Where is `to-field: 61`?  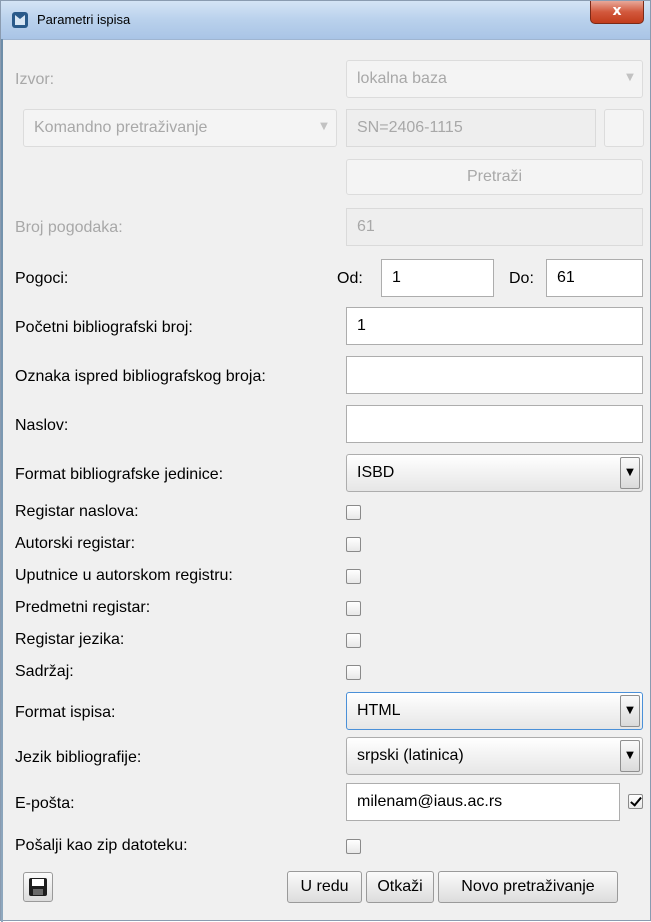
to-field: 61 is located at coordinates (594, 278).